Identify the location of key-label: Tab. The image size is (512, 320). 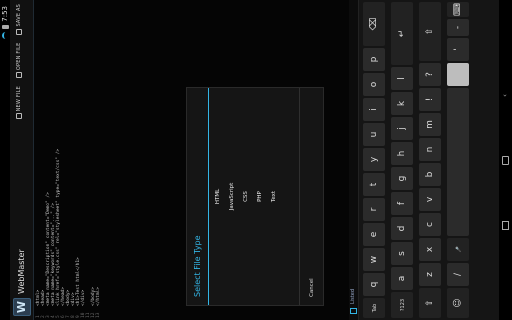
(375, 308).